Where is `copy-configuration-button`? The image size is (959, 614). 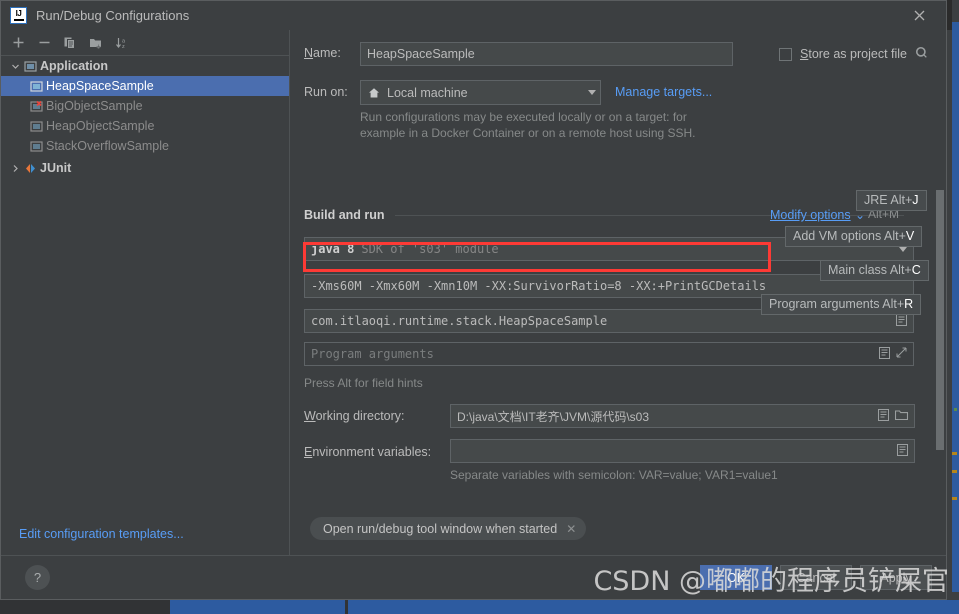 copy-configuration-button is located at coordinates (70, 43).